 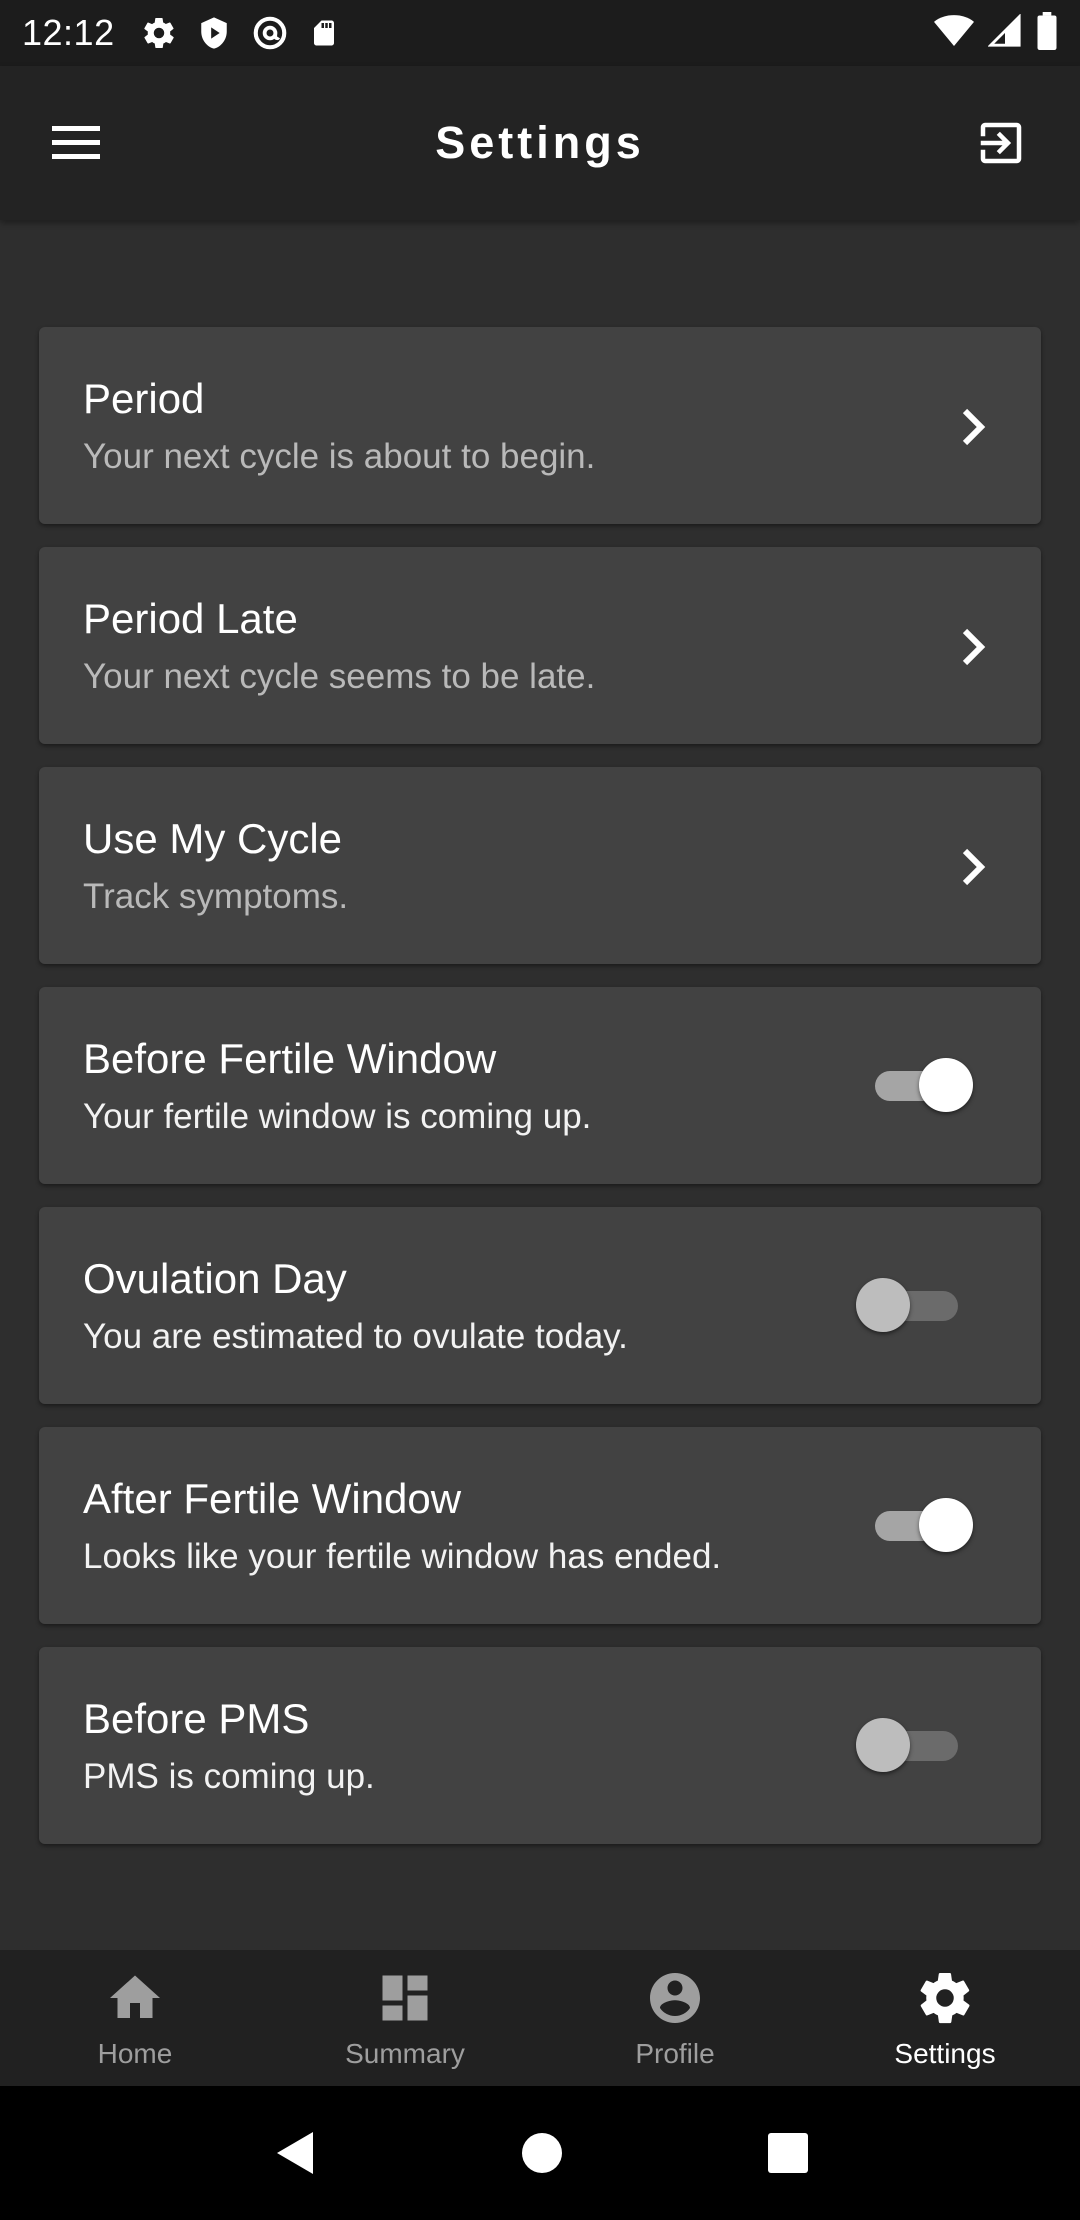 What do you see at coordinates (911, 1305) in the screenshot?
I see `ovulation-day-toggle` at bounding box center [911, 1305].